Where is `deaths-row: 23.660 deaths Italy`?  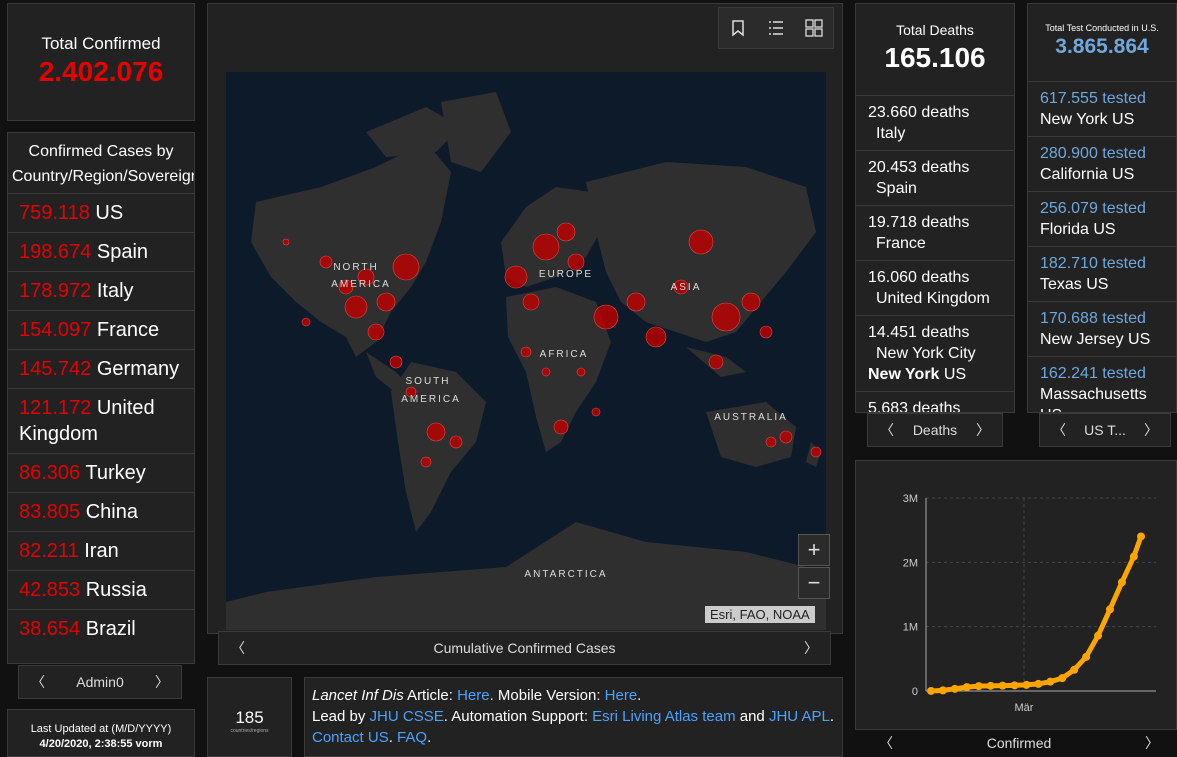
deaths-row: 23.660 deaths Italy is located at coordinates (935, 123).